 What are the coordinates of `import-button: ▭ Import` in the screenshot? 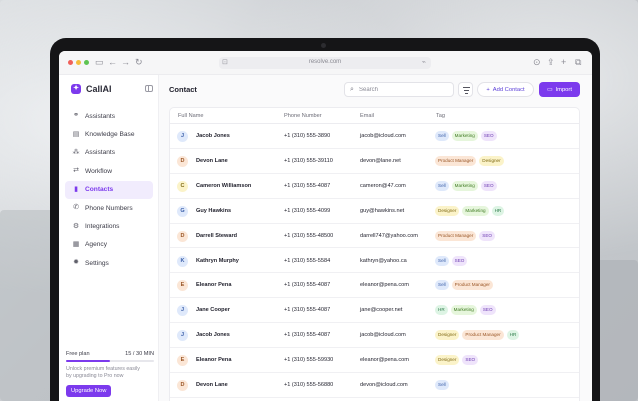 It's located at (559, 89).